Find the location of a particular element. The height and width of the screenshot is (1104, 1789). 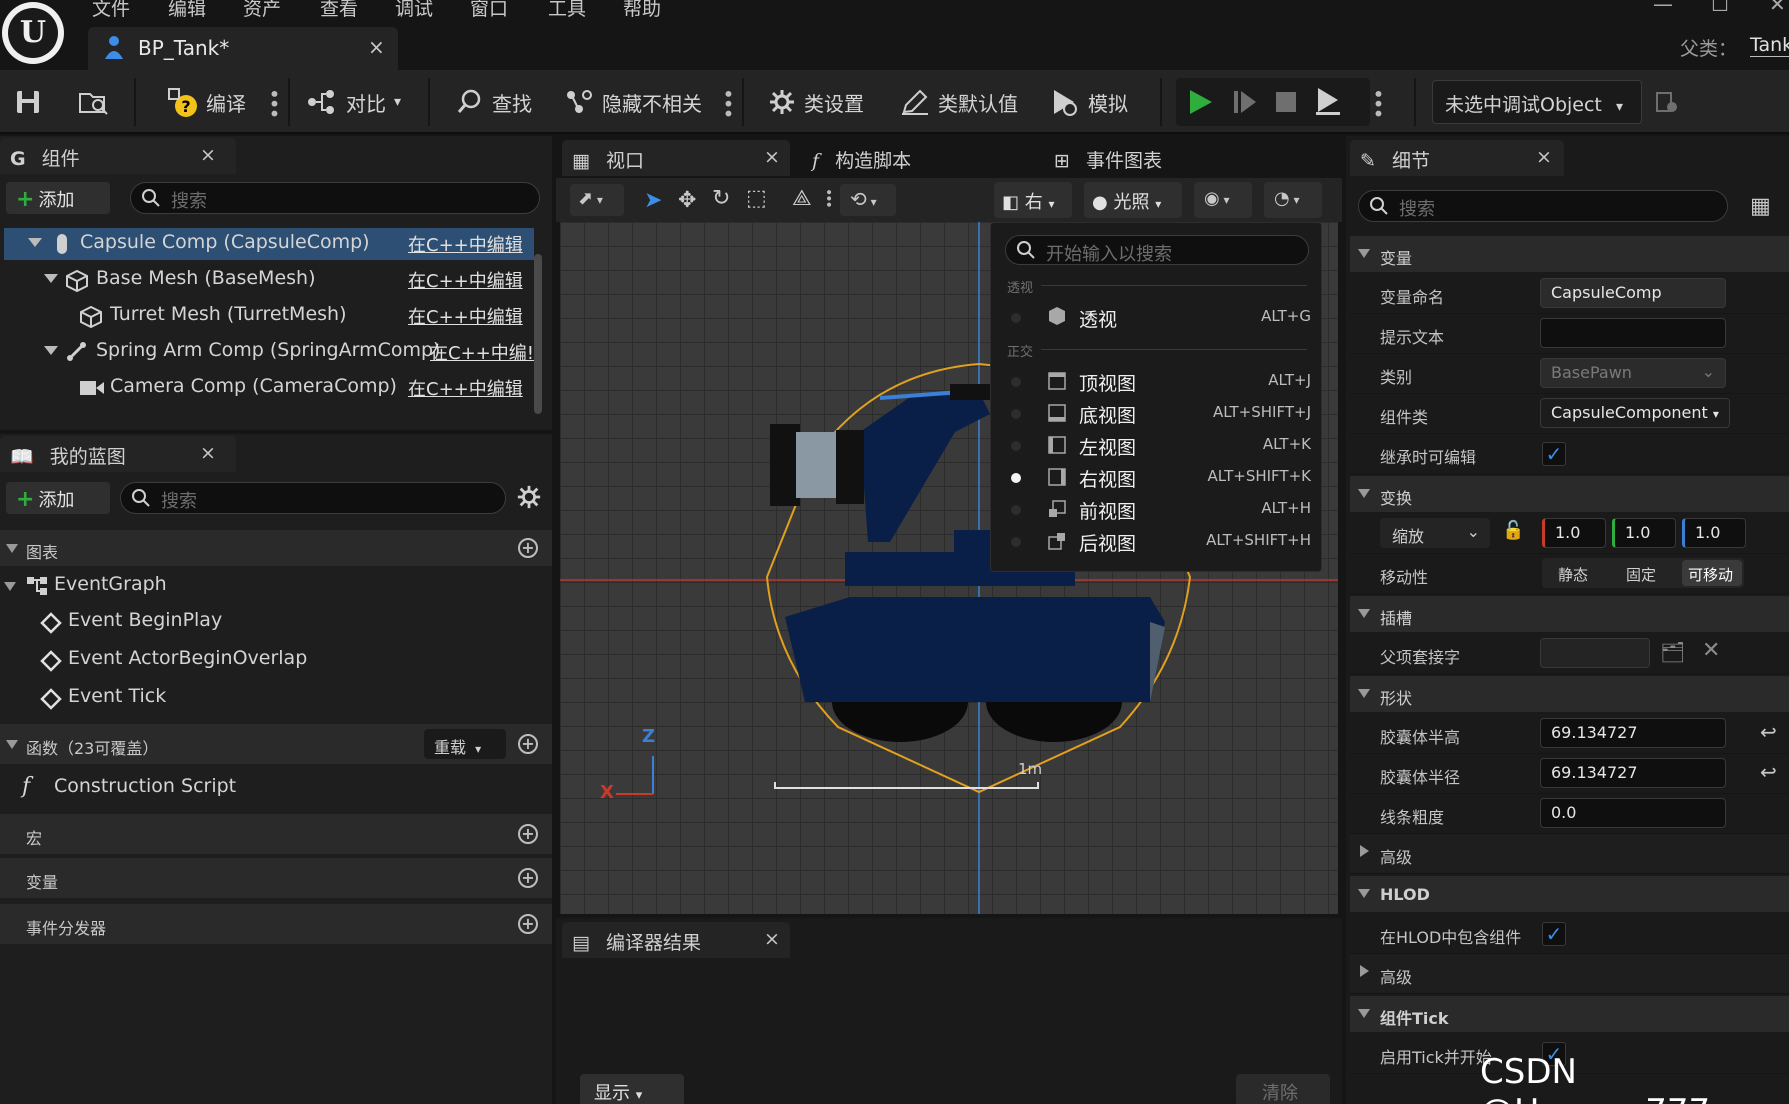

graphs-section-header: 图表 + is located at coordinates (276, 548).